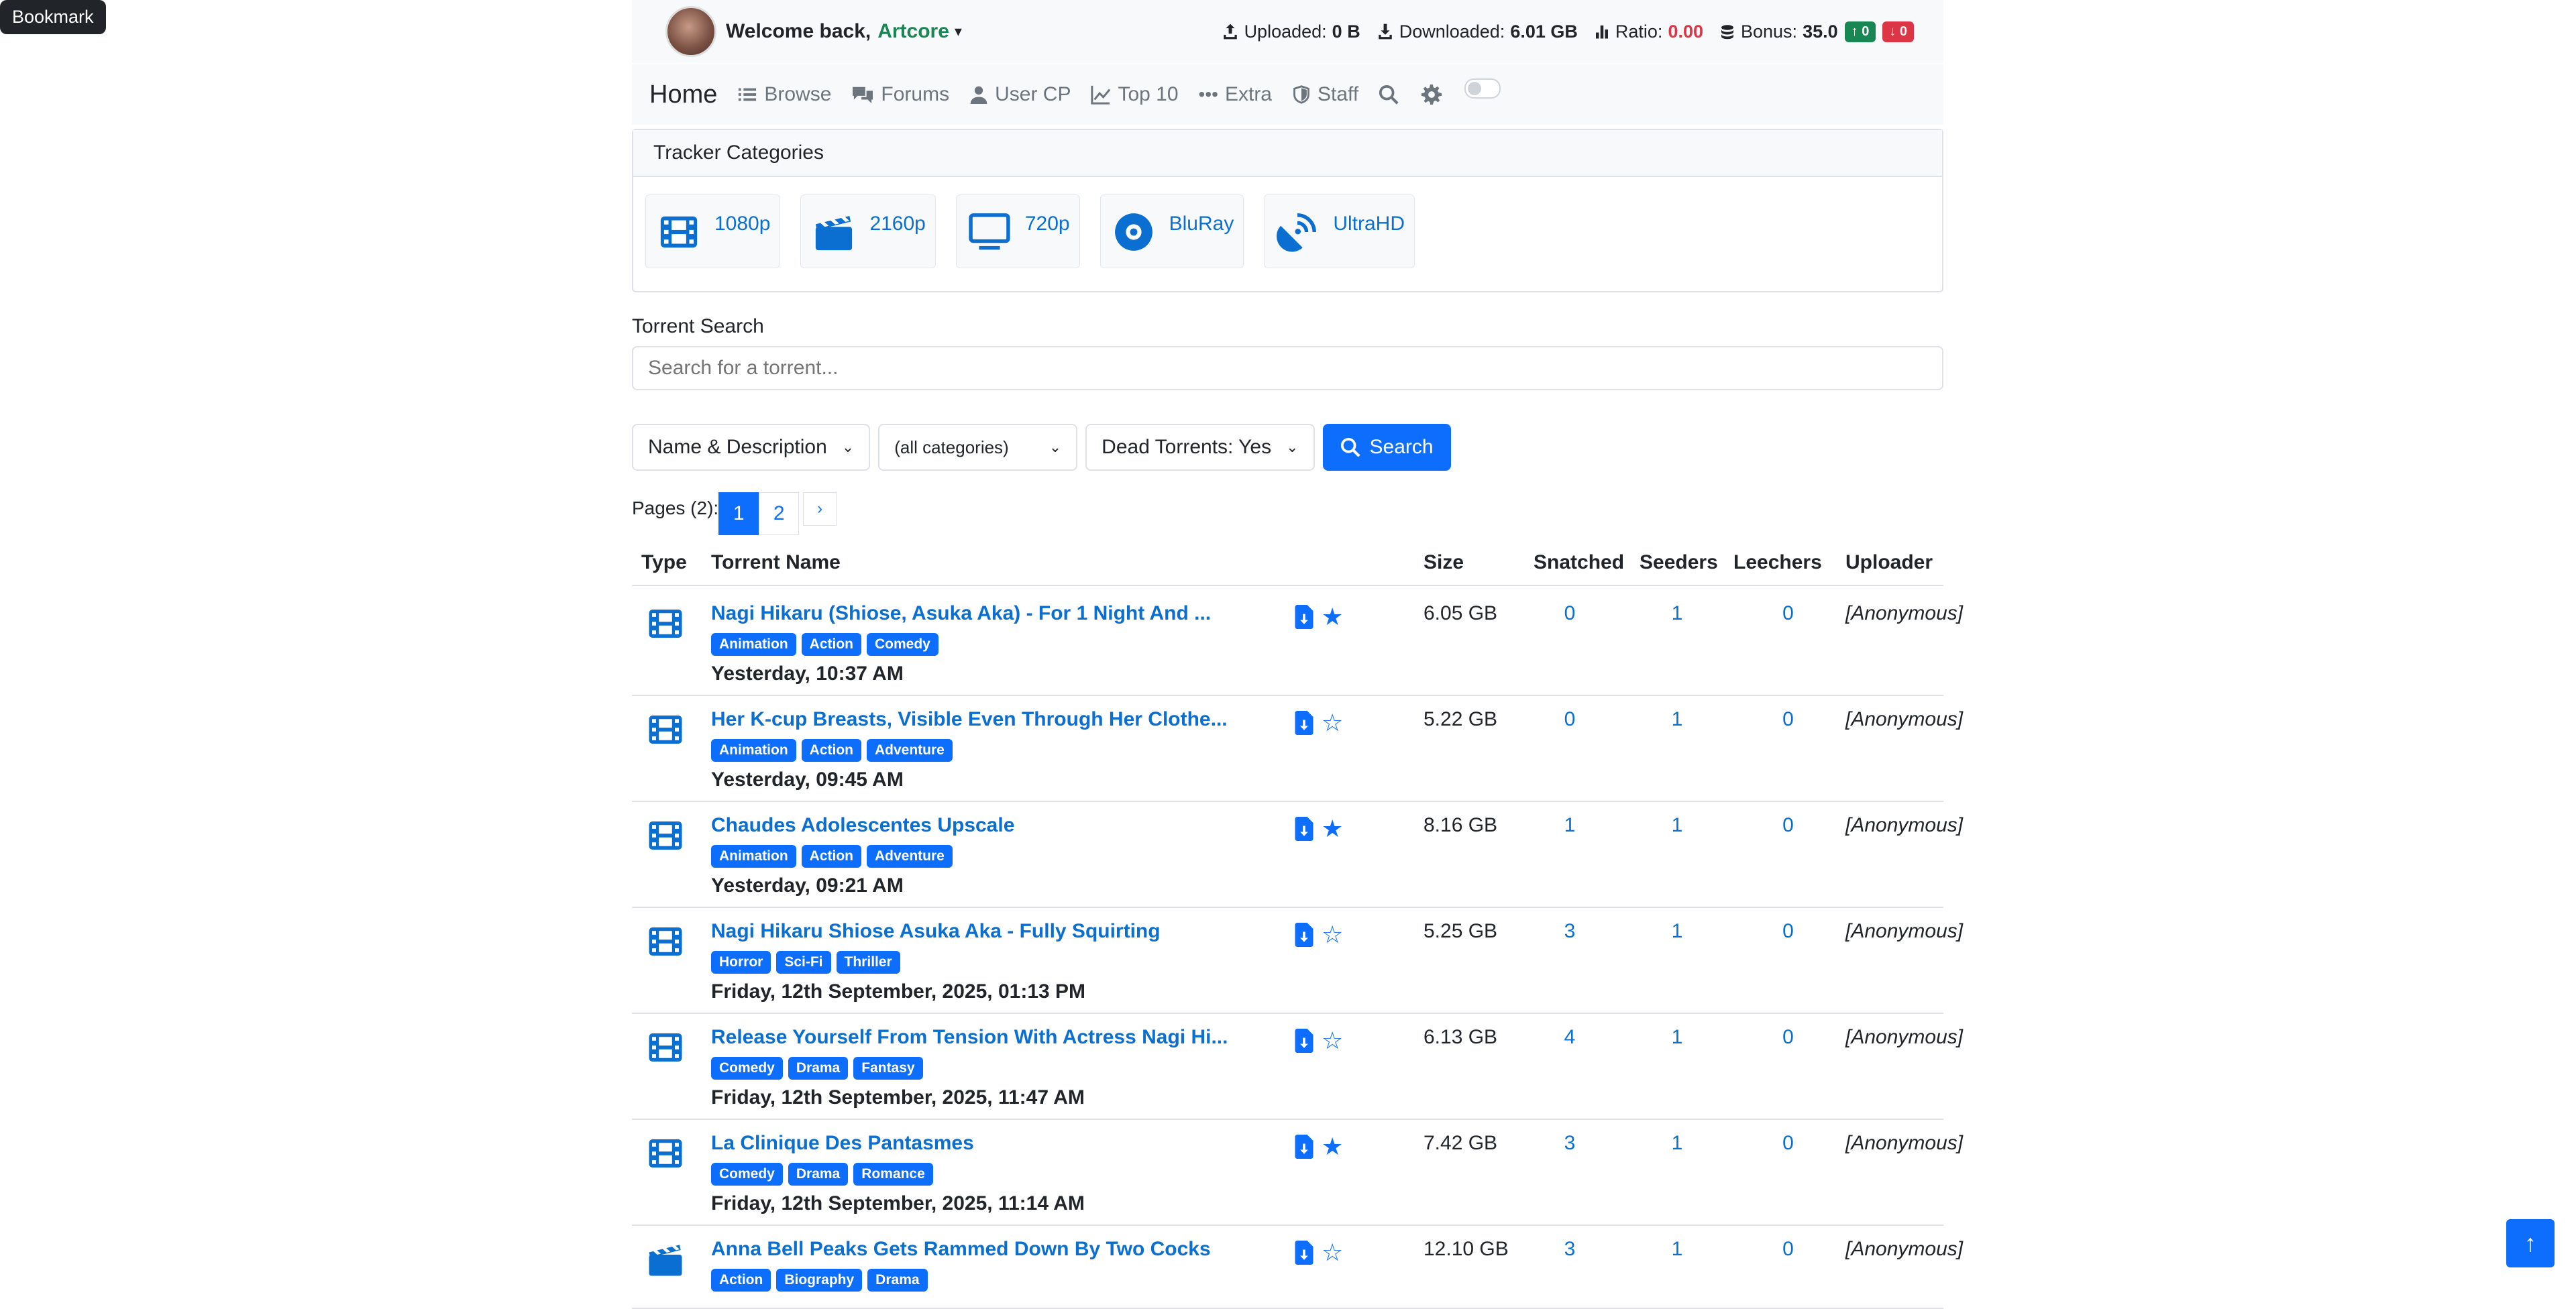  What do you see at coordinates (1017, 231) in the screenshot?
I see `category-720p: 720p` at bounding box center [1017, 231].